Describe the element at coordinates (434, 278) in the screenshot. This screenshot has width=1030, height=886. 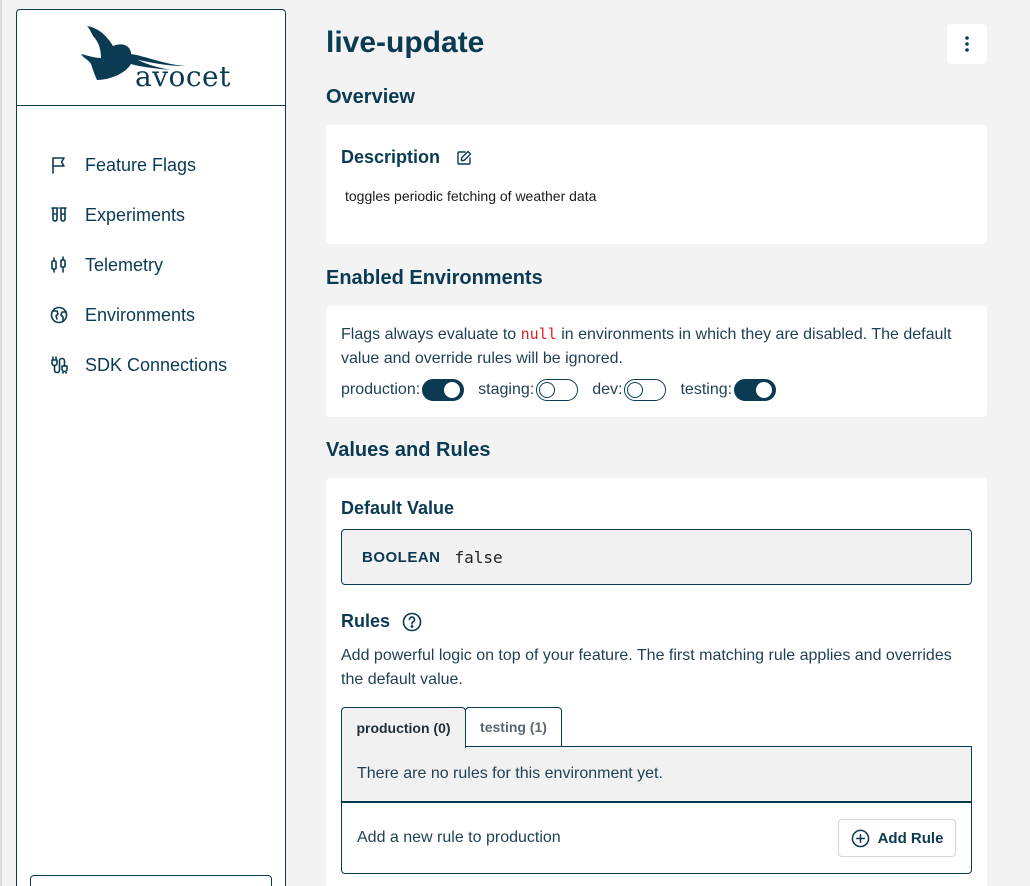
I see `enabled-environments-title: Enabled Environments` at that location.